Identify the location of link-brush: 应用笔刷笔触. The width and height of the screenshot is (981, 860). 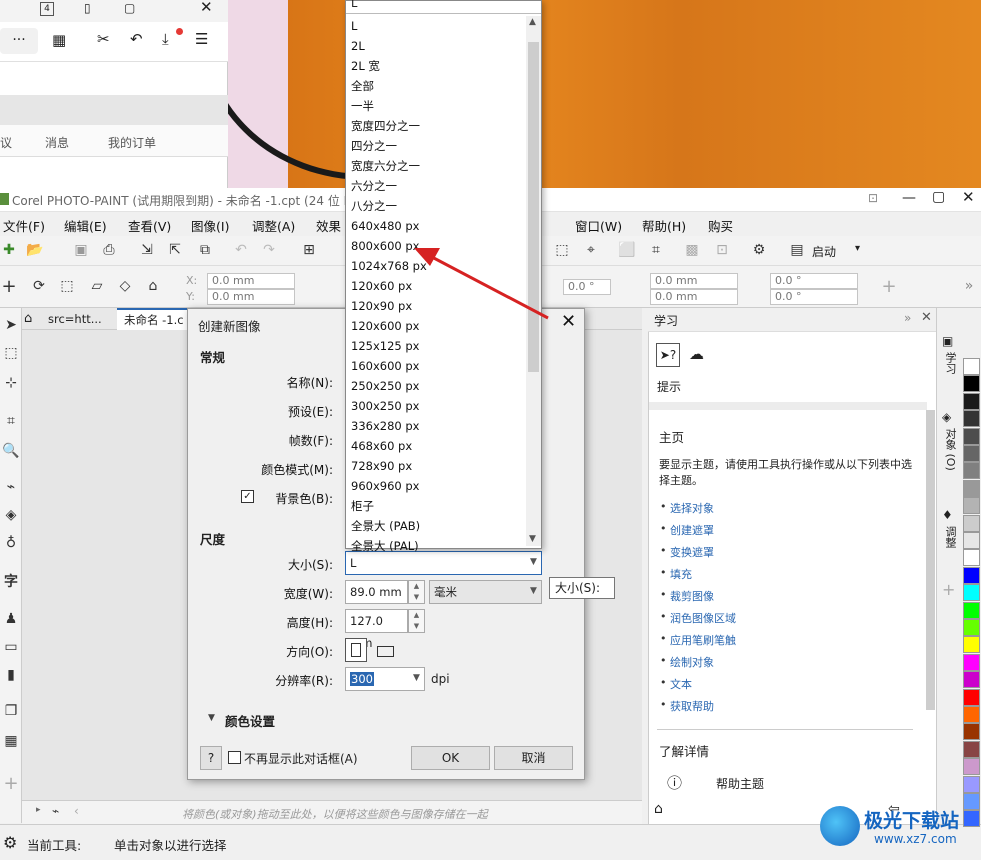
(703, 640).